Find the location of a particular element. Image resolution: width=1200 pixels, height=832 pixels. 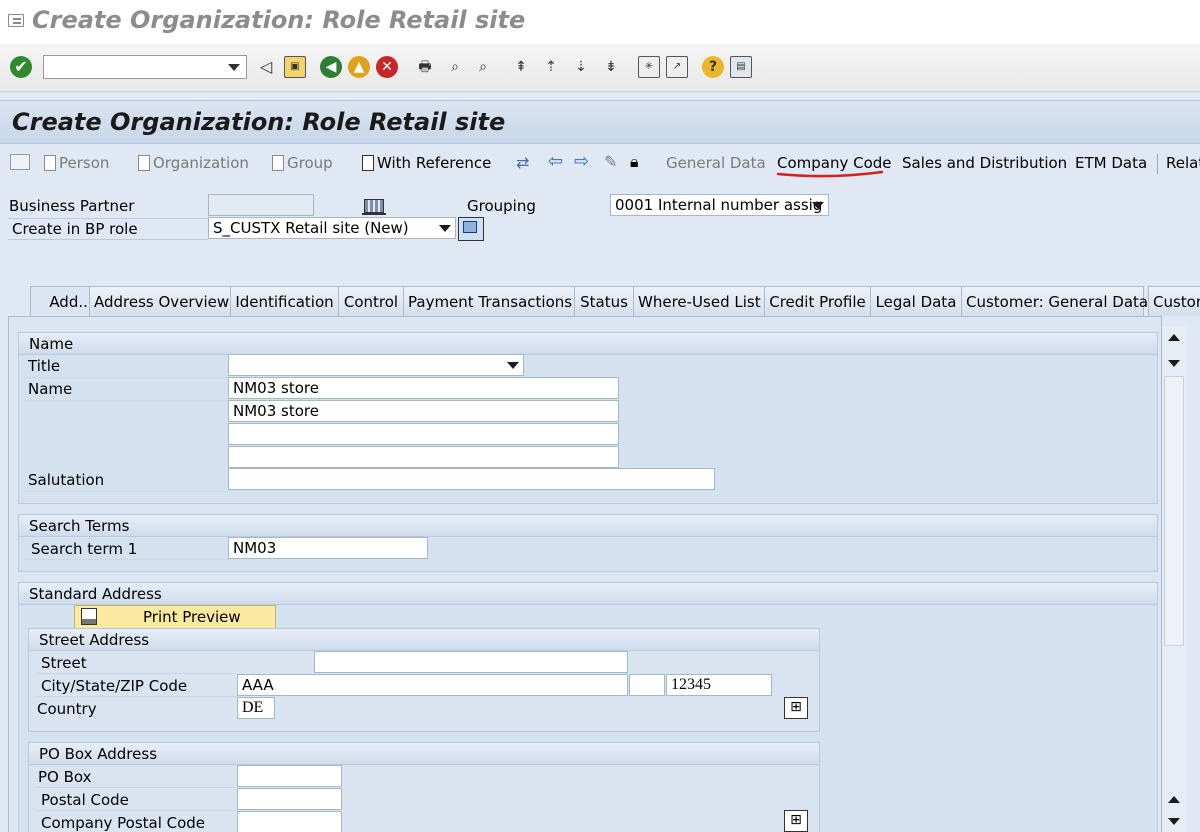

zip-input: 12345 is located at coordinates (719, 685).